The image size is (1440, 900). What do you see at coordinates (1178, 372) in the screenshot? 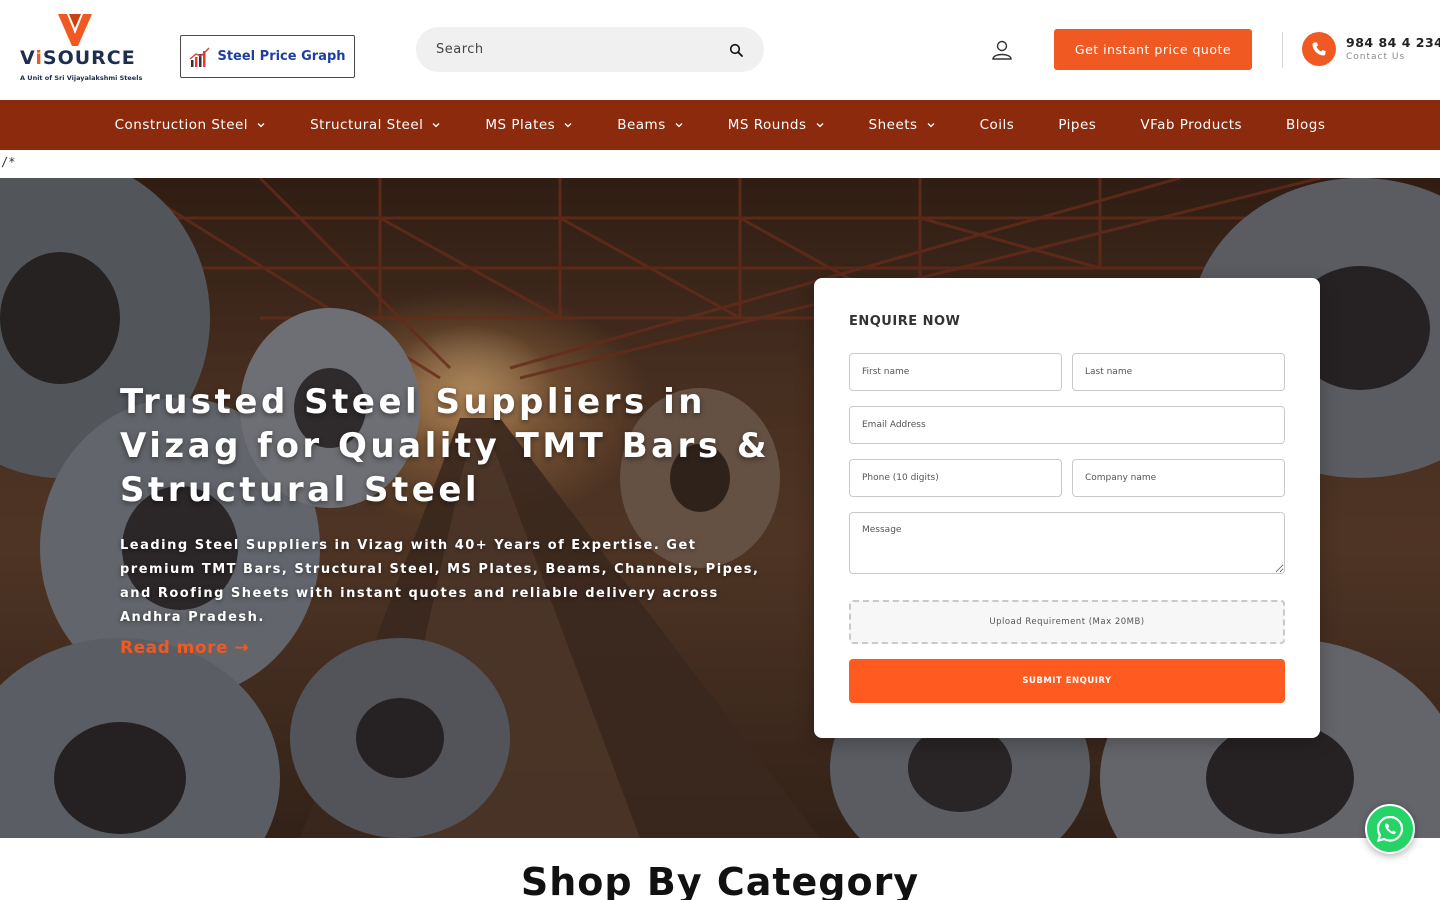
I see `last-name-field` at bounding box center [1178, 372].